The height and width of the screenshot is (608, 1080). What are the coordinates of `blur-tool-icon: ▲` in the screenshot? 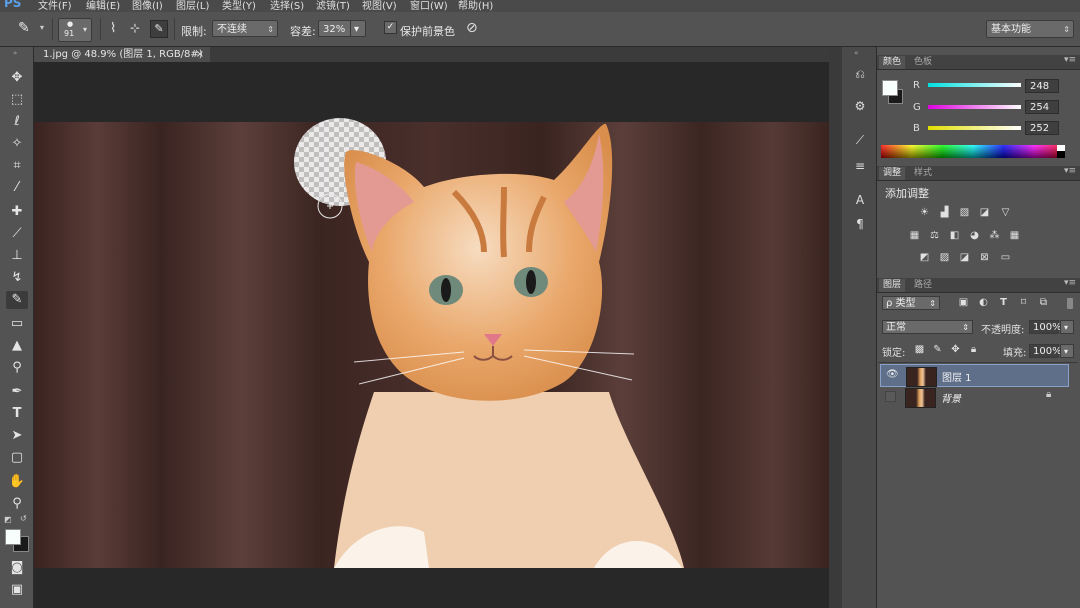 It's located at (17, 346).